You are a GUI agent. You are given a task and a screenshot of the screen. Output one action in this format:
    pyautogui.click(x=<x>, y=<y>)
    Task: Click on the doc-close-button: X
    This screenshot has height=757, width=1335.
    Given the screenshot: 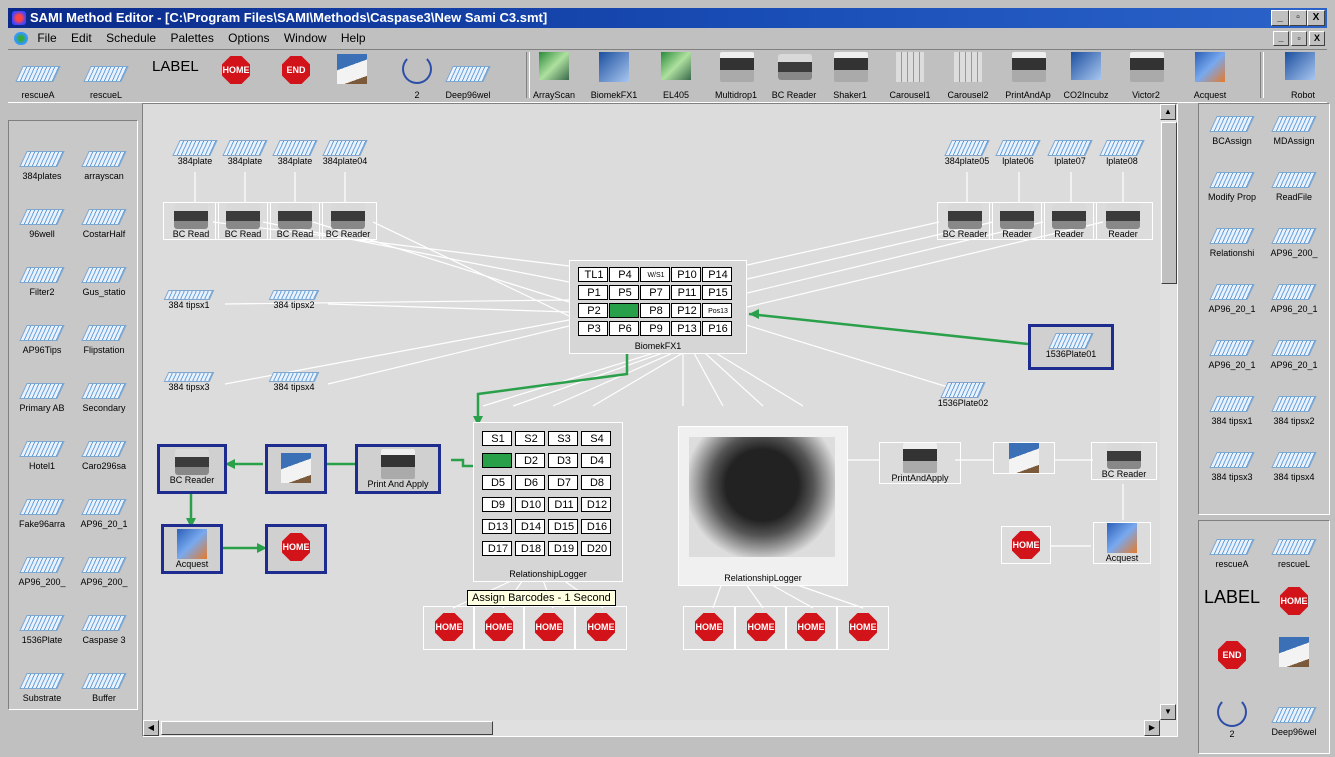 What is the action you would take?
    pyautogui.click(x=1317, y=38)
    